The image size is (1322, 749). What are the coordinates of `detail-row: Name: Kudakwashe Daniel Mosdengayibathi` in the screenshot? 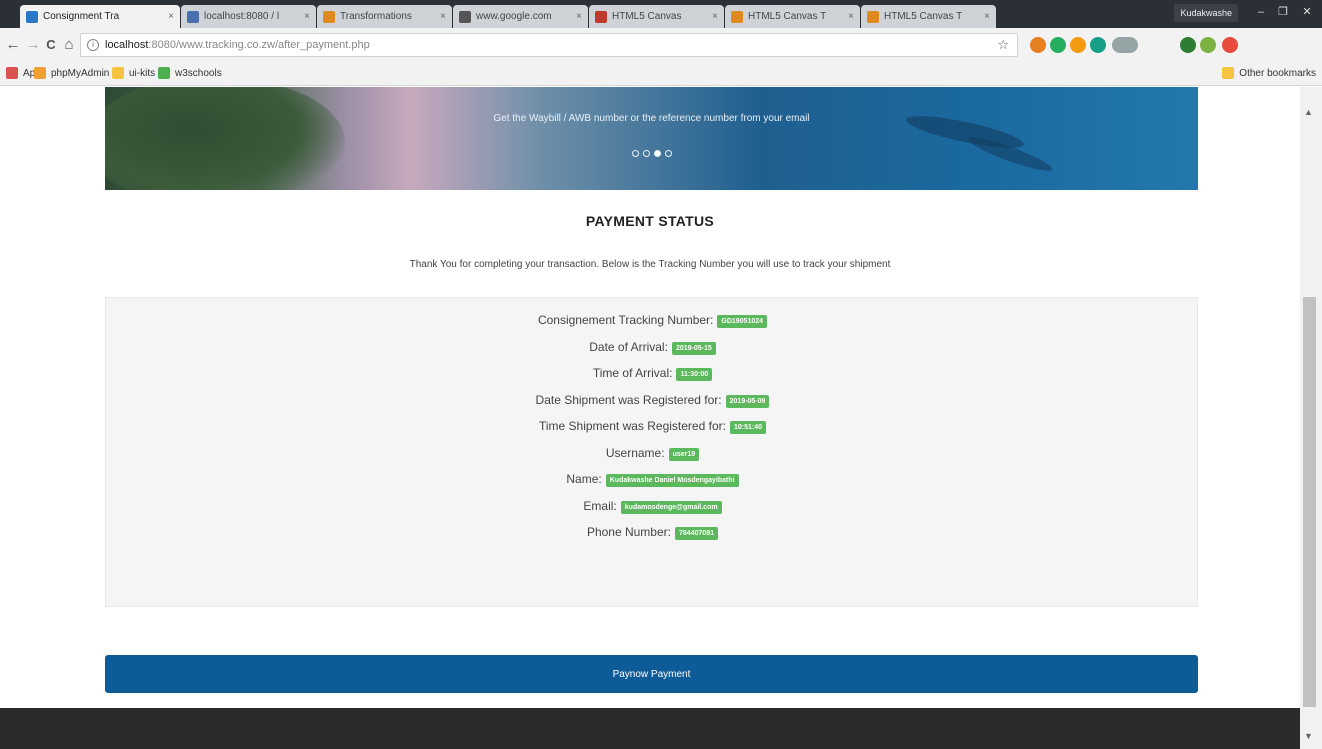 It's located at (652, 479).